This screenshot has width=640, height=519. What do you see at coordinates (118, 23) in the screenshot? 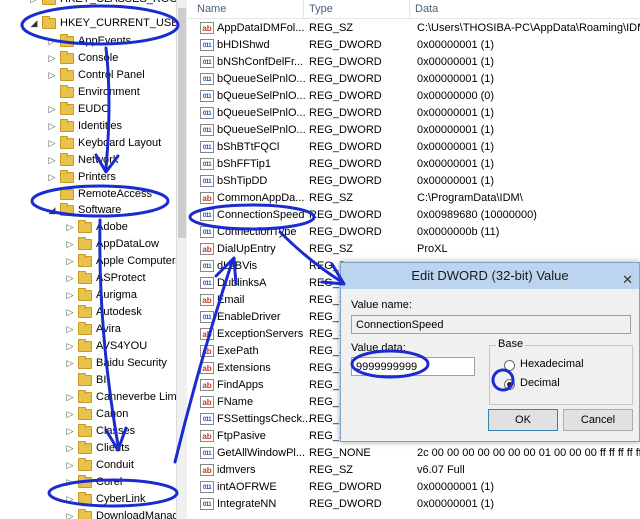
I see `tree-node-label: HKEY_CURRENT_USER` at bounding box center [118, 23].